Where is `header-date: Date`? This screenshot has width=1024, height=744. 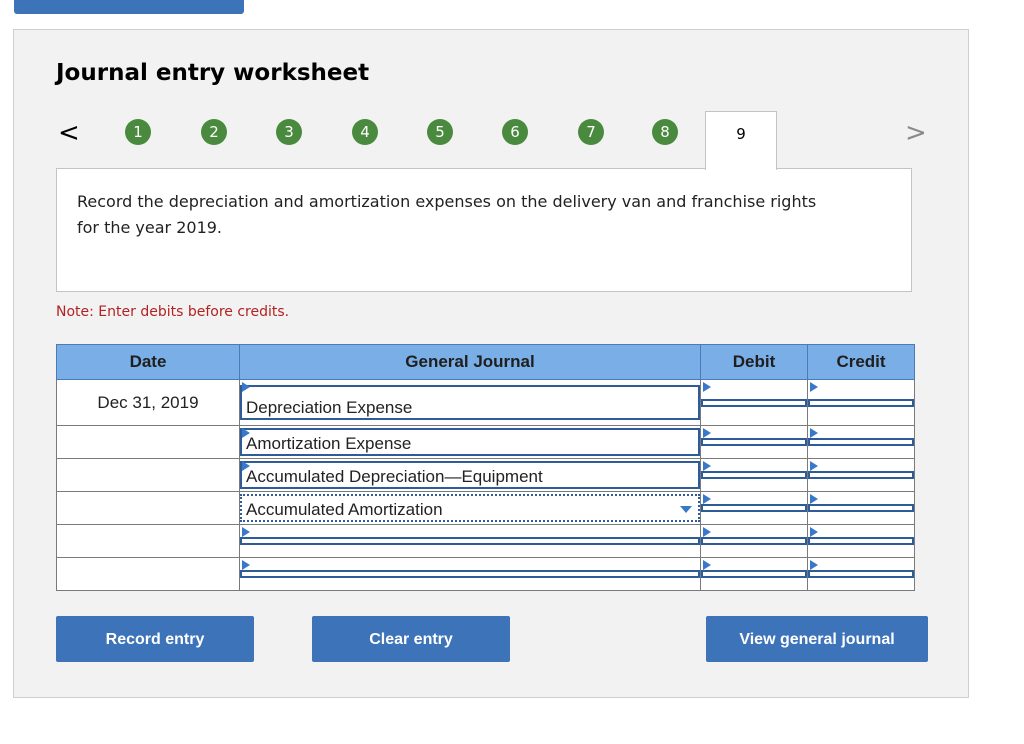
header-date: Date is located at coordinates (148, 362).